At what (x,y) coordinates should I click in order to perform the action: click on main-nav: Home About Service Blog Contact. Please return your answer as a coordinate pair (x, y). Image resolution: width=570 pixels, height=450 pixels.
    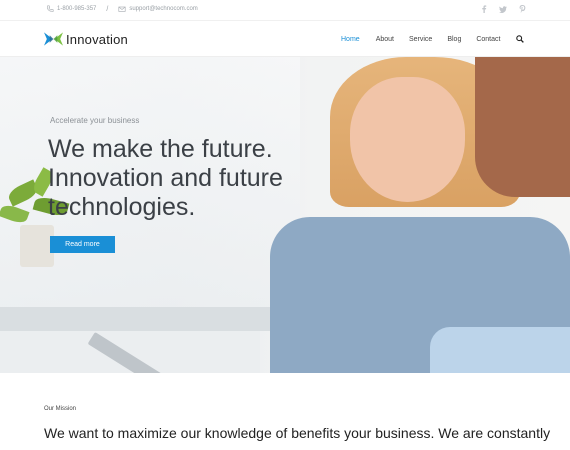
    Looking at the image, I should click on (433, 39).